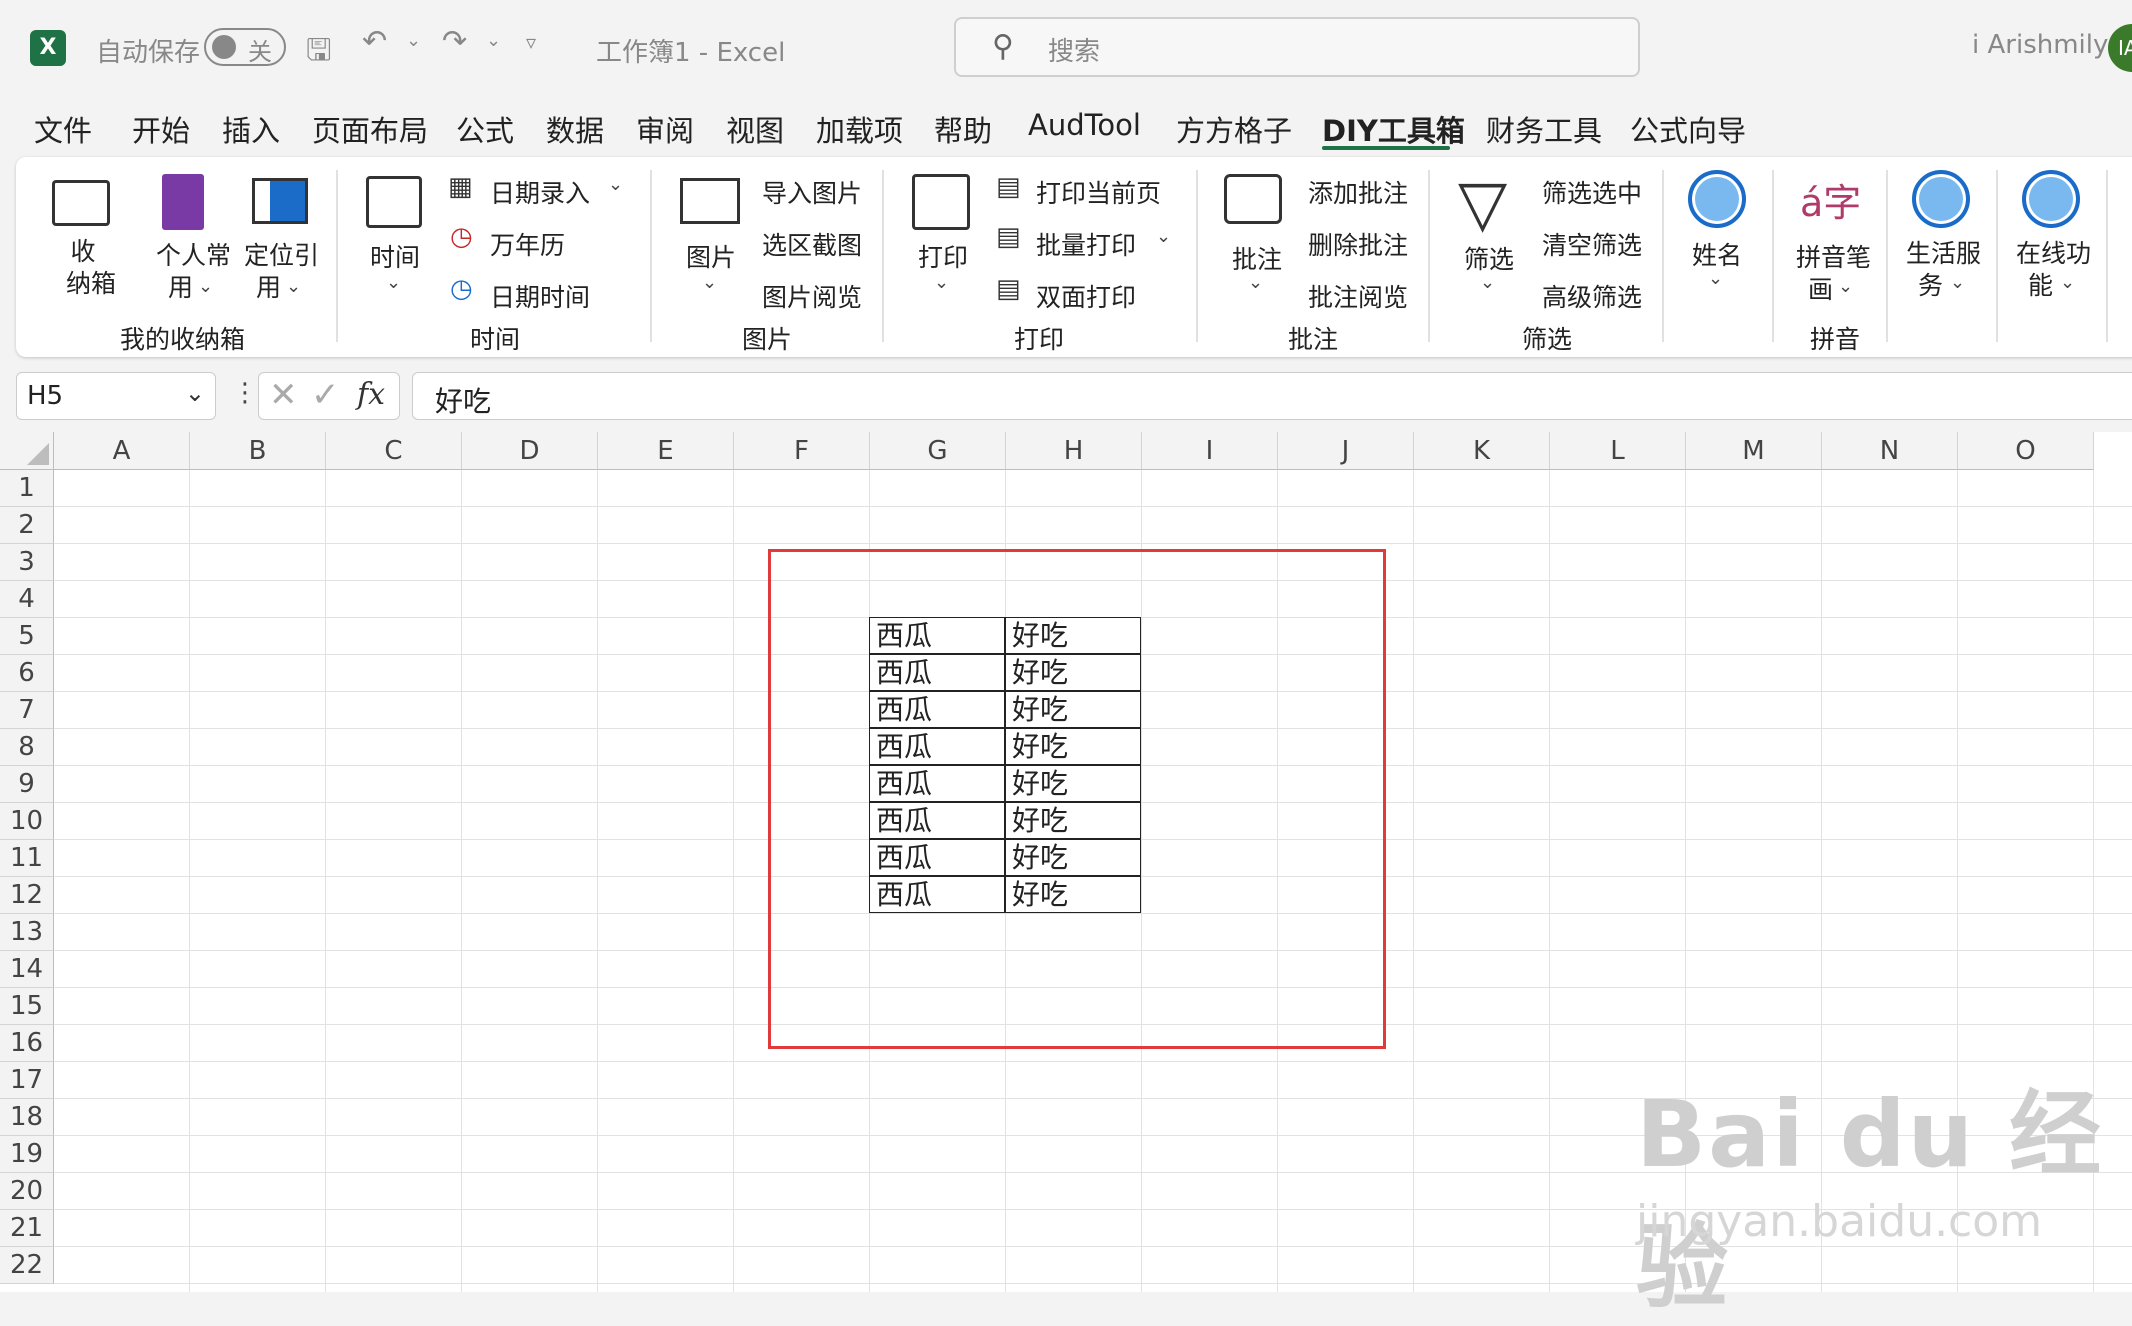 The image size is (2132, 1326). What do you see at coordinates (943, 256) in the screenshot?
I see `print-button: 打印` at bounding box center [943, 256].